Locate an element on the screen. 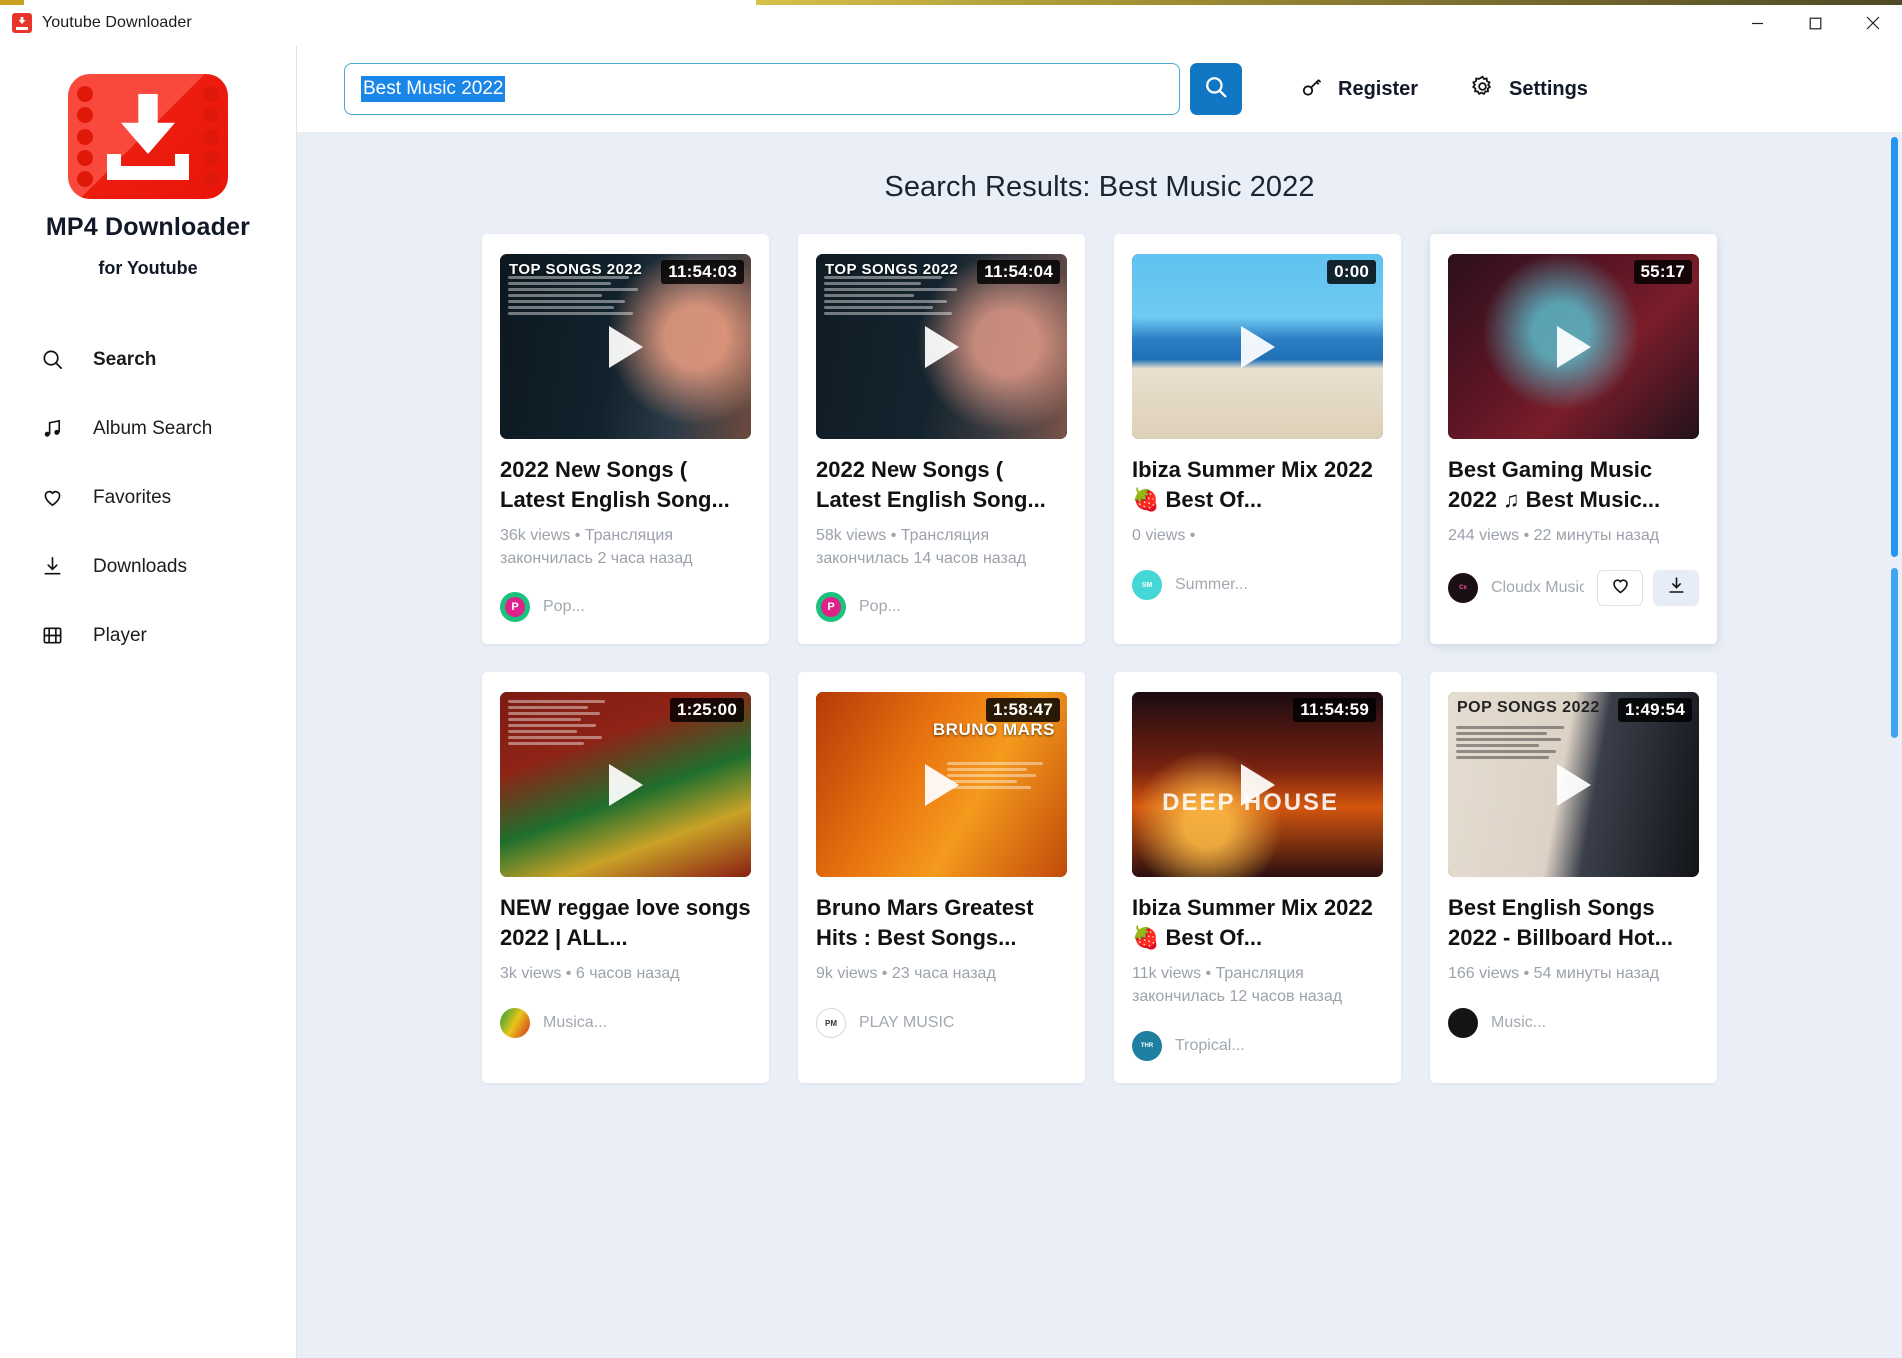 This screenshot has width=1902, height=1358. download-button is located at coordinates (1676, 588).